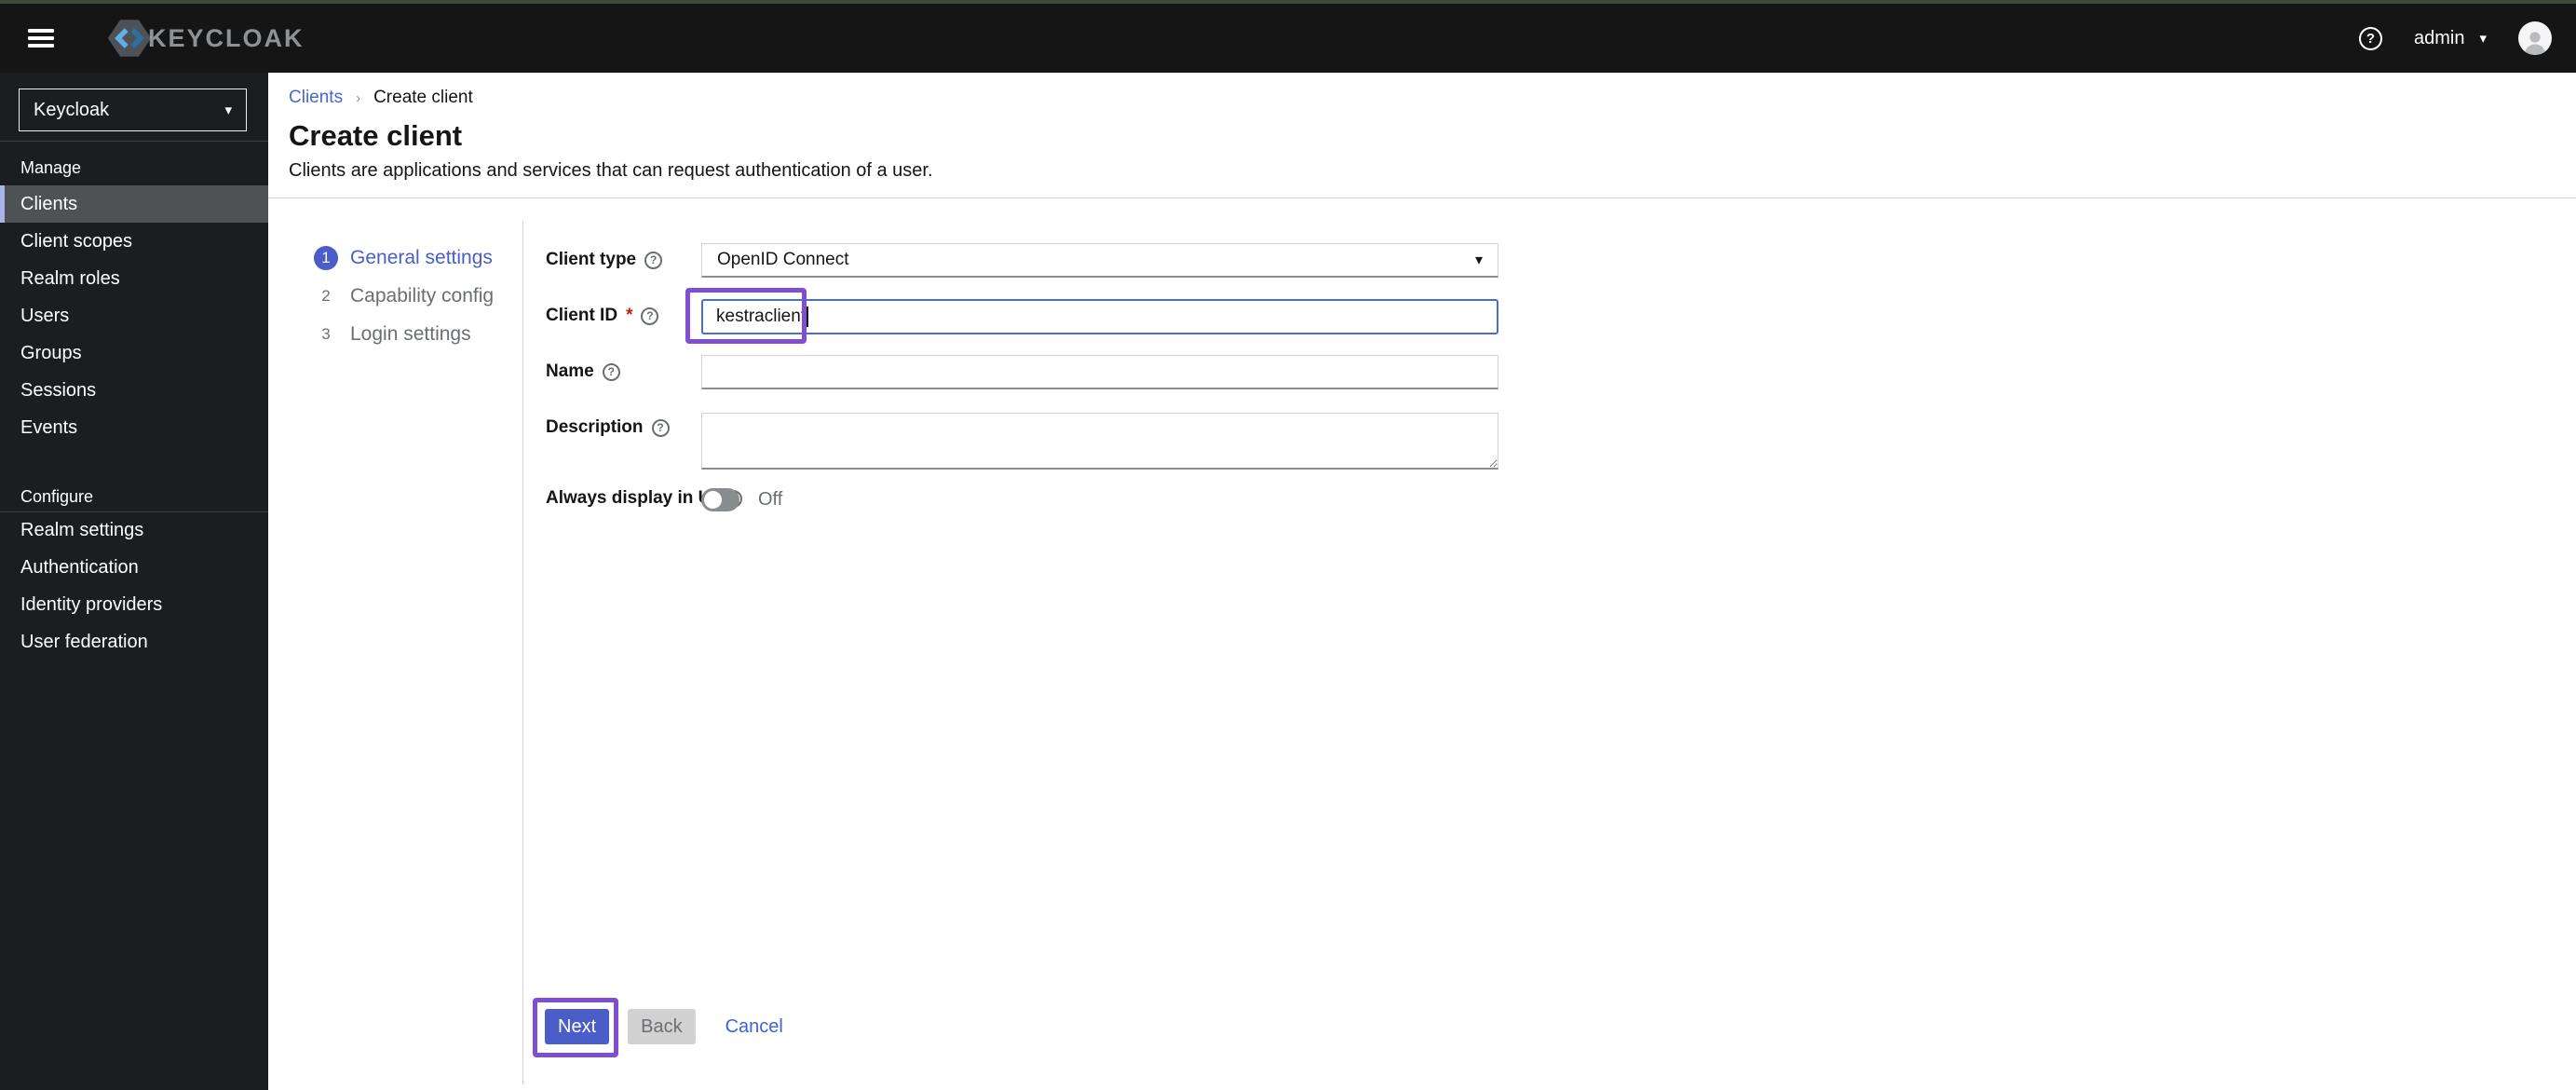  I want to click on description-label: Description ?, so click(608, 427).